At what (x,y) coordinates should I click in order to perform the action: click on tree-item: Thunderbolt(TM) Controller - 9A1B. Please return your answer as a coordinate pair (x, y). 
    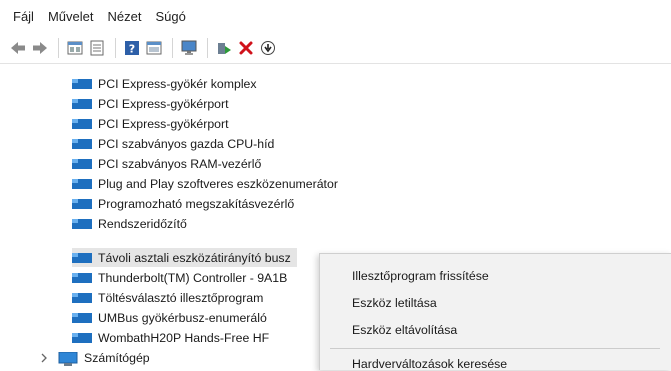
    Looking at the image, I should click on (179, 277).